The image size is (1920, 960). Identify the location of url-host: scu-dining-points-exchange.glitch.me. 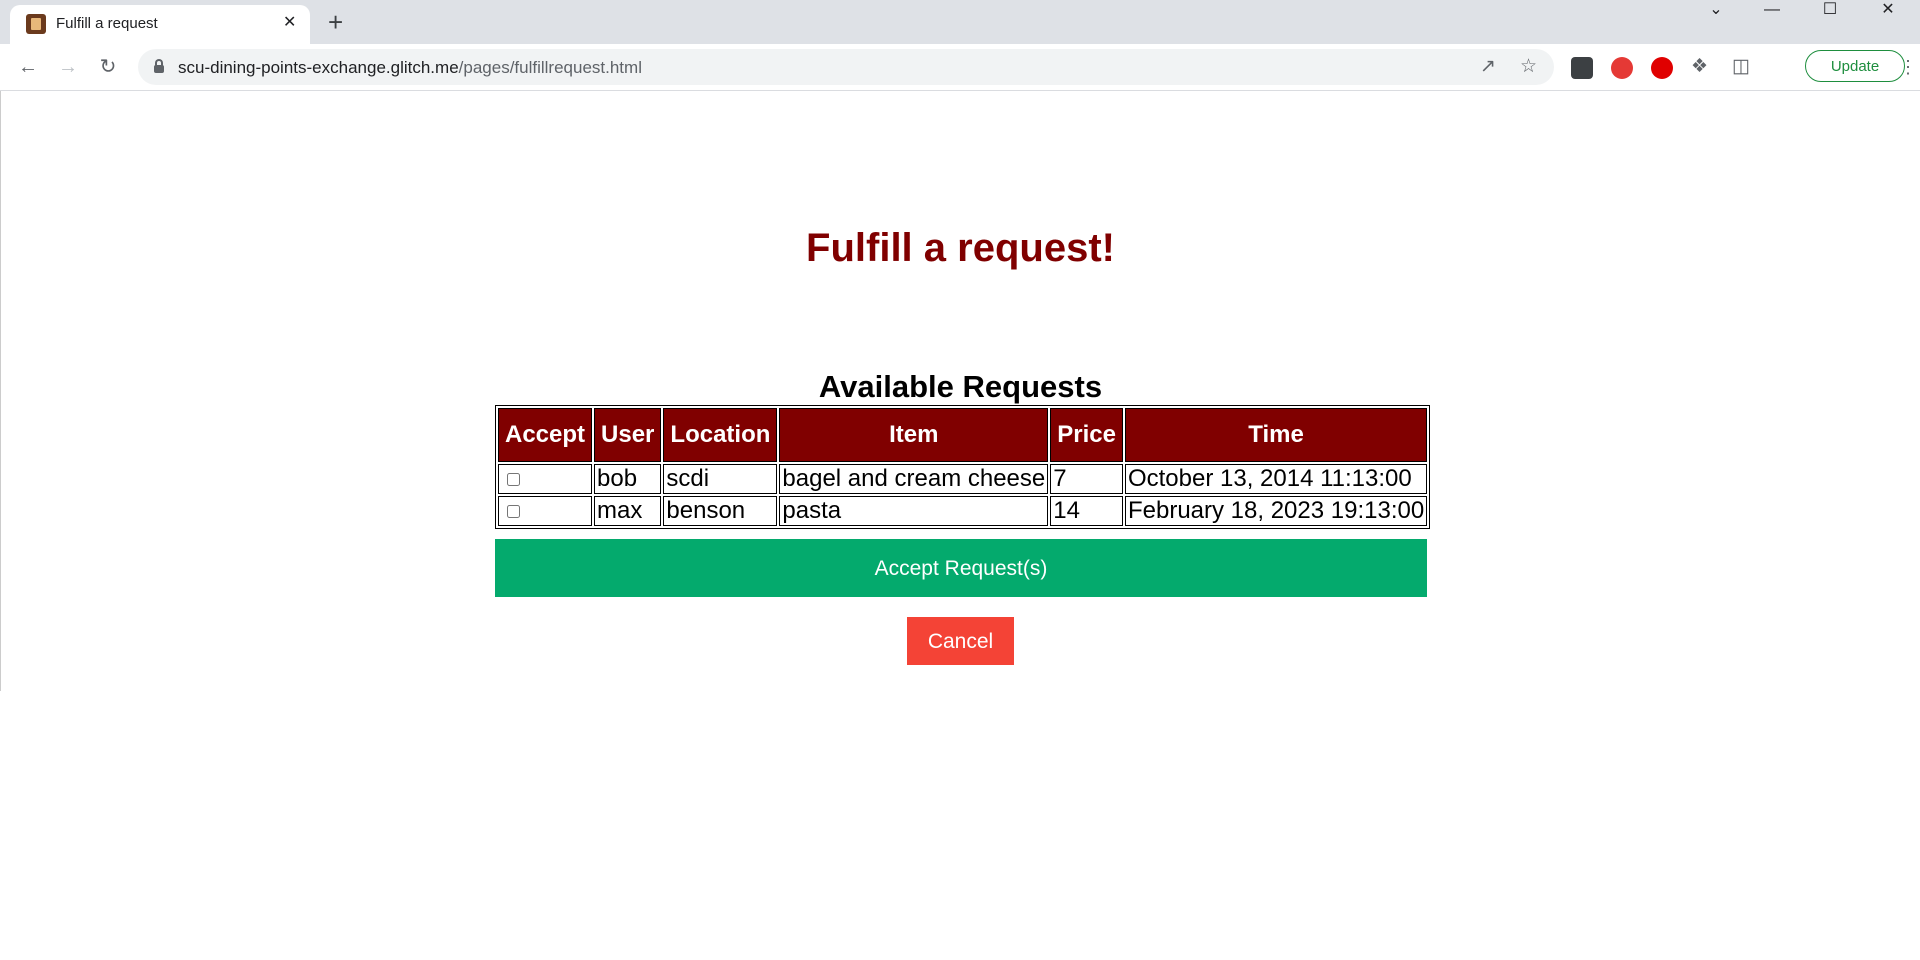
(318, 67).